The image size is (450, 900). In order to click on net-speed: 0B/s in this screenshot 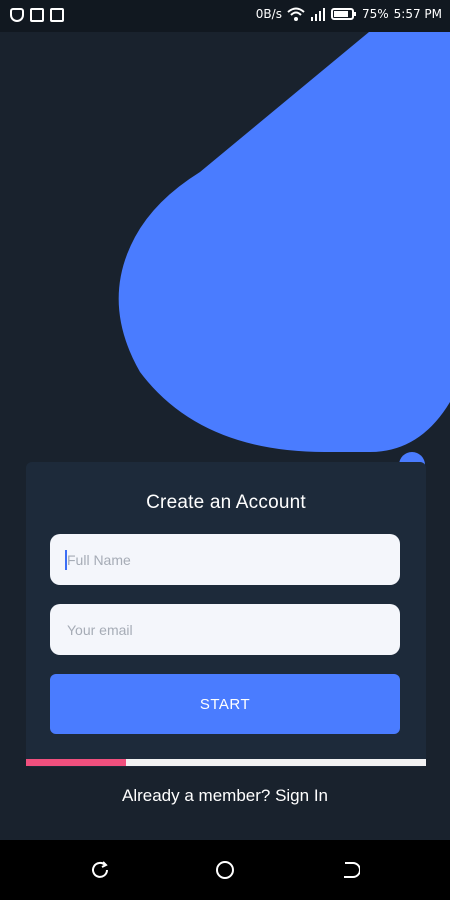, I will do `click(268, 14)`.